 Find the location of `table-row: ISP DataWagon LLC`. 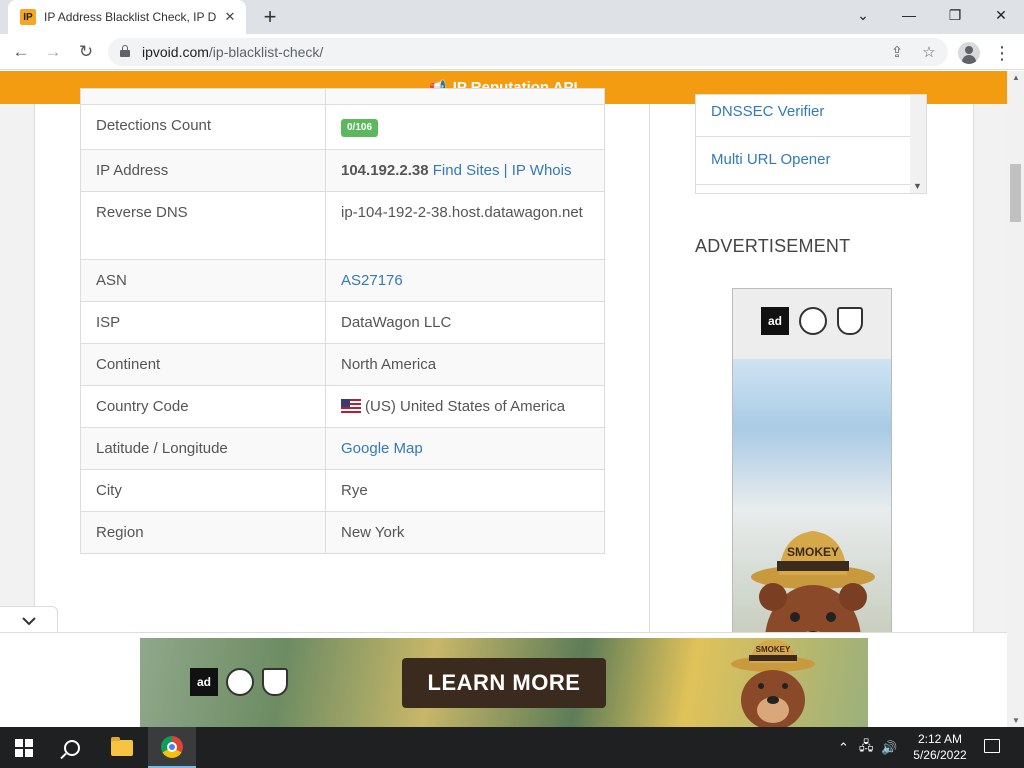

table-row: ISP DataWagon LLC is located at coordinates (342, 322).